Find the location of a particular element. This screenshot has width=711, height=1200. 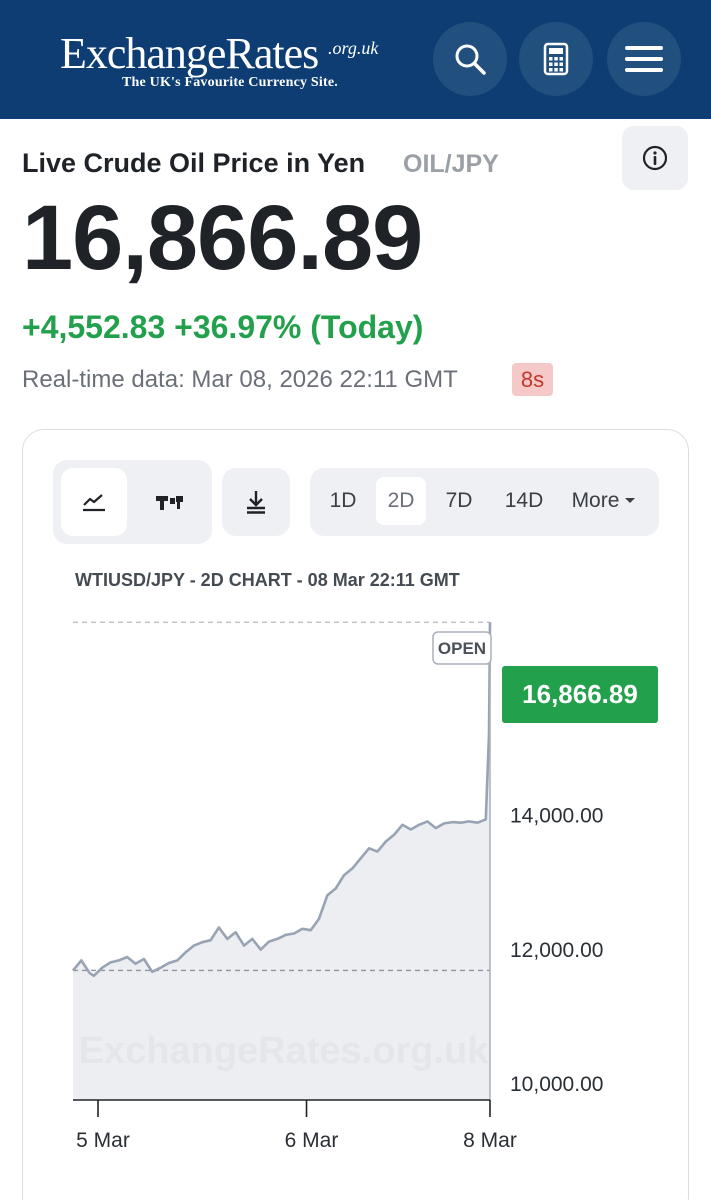

calculator-icon is located at coordinates (556, 59).